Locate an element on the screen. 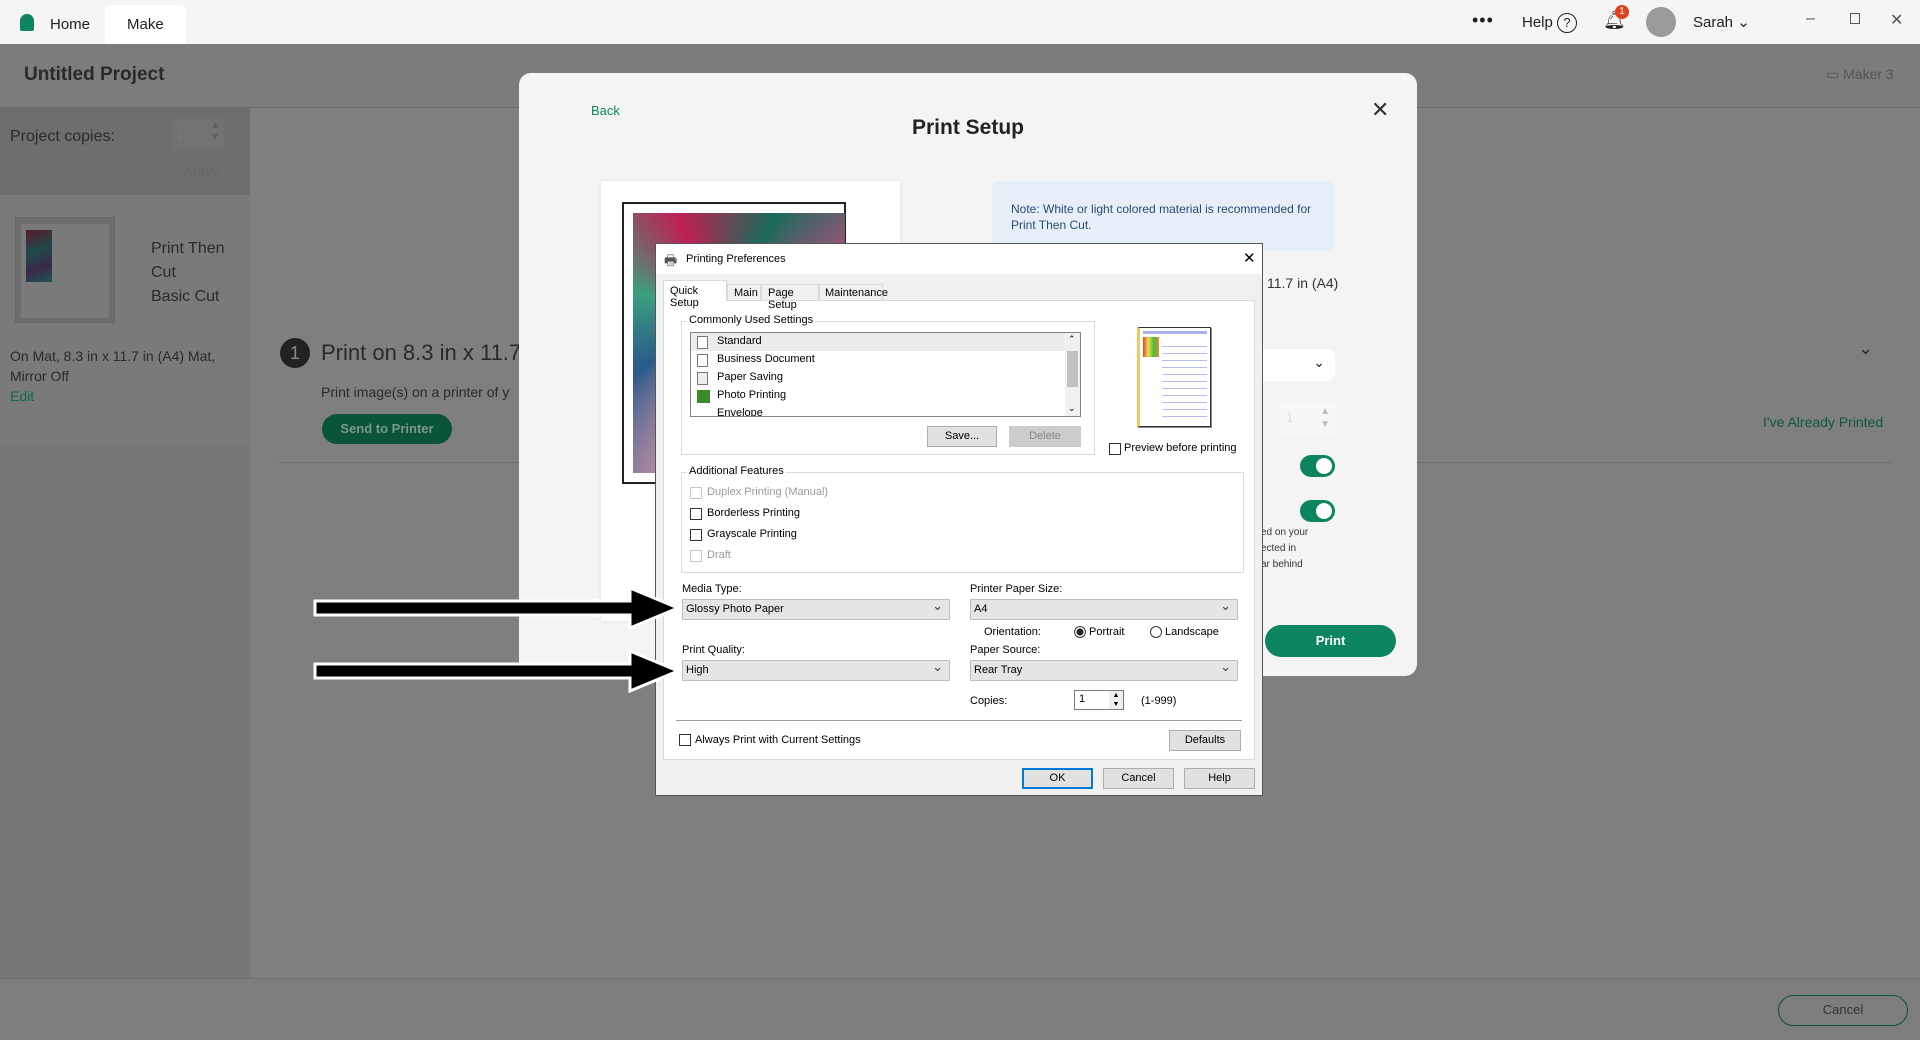  tab-quick-setup: Quick Setup is located at coordinates (695, 294).